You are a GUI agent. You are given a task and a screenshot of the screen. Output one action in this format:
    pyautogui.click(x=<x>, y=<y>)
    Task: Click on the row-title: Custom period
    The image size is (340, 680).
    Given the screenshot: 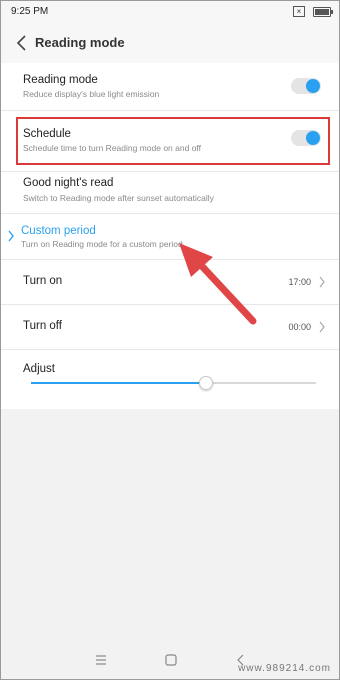 What is the action you would take?
    pyautogui.click(x=58, y=231)
    